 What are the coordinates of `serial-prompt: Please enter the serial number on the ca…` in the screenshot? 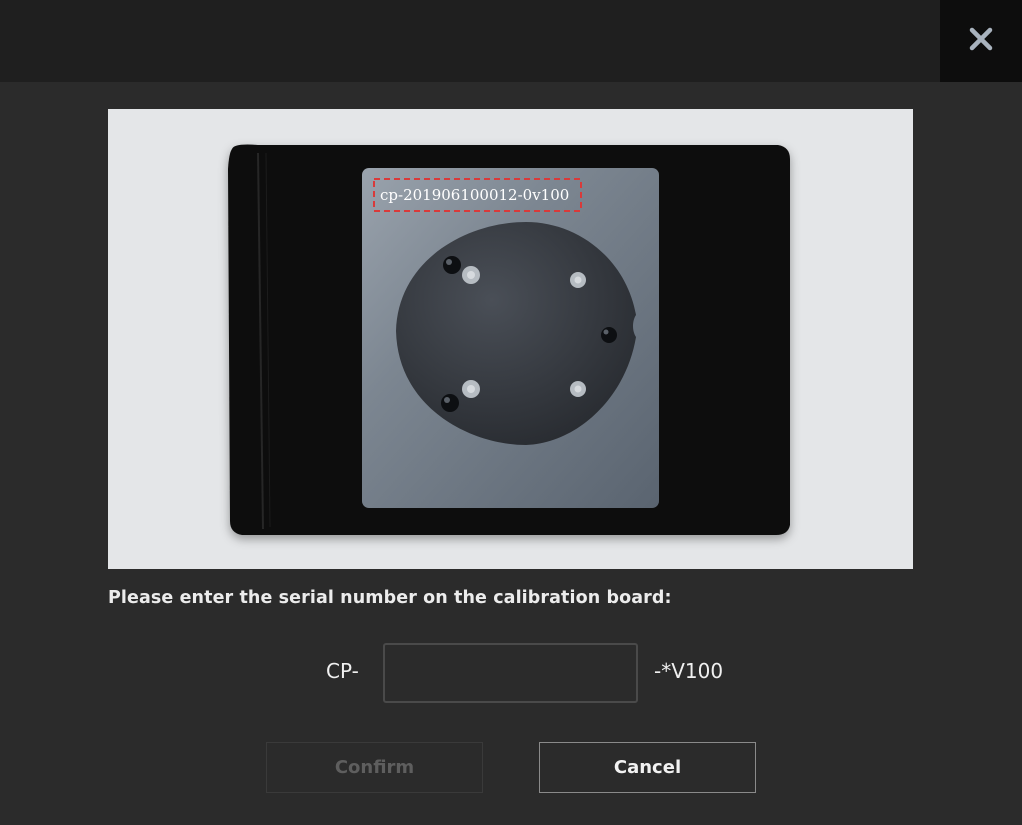 It's located at (390, 598).